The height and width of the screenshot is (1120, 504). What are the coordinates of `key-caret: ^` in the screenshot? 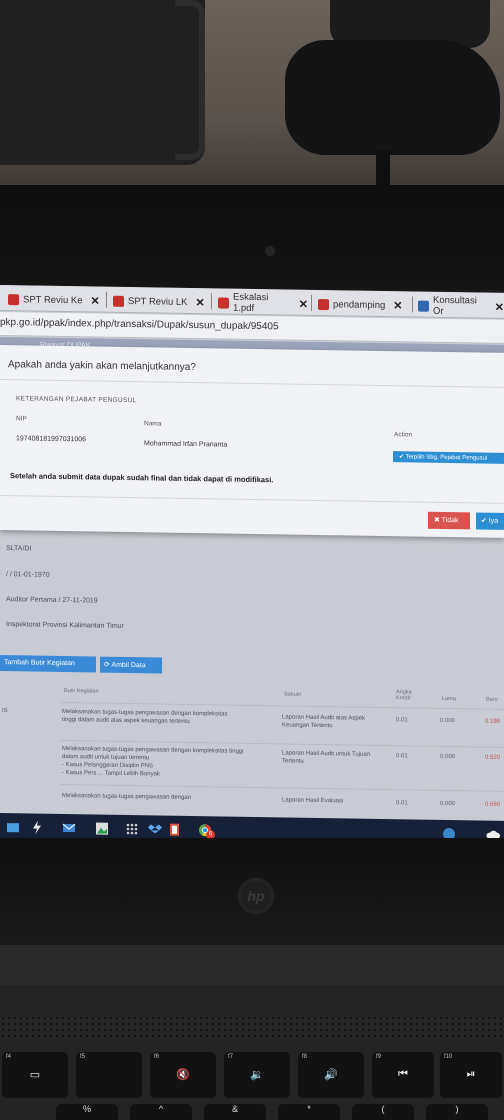 It's located at (161, 1112).